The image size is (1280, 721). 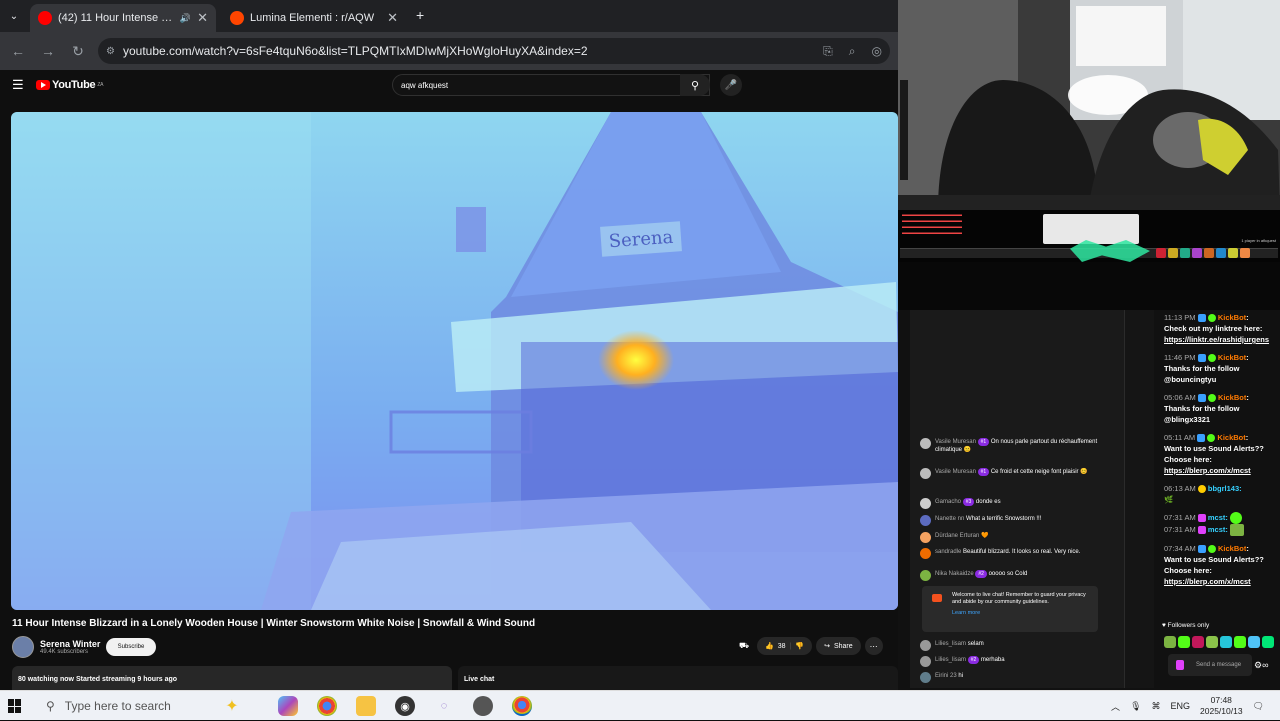 What do you see at coordinates (1225, 488) in the screenshot?
I see `message-user: bbgrl143:` at bounding box center [1225, 488].